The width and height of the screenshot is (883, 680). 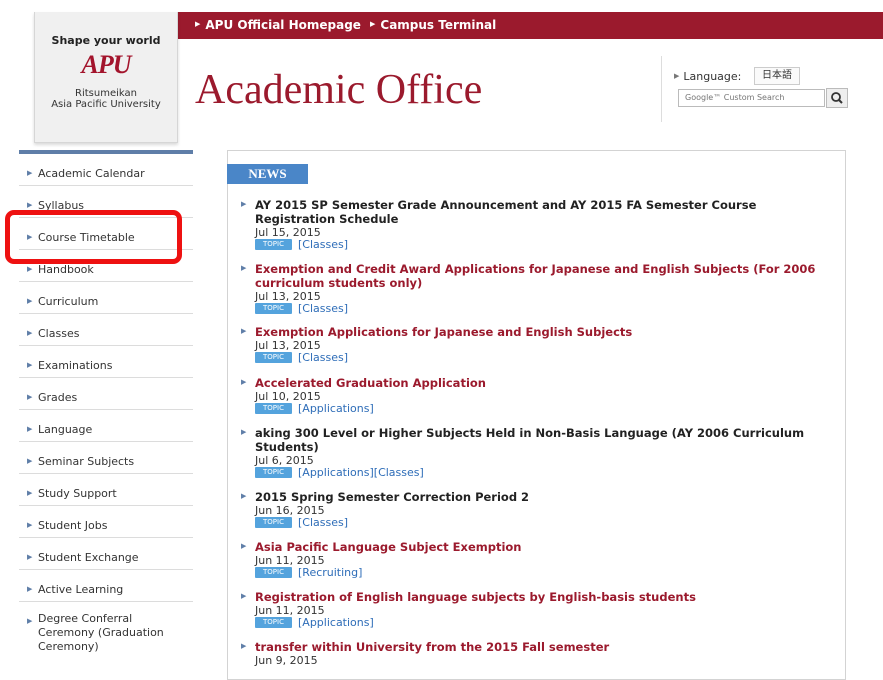 What do you see at coordinates (267, 174) in the screenshot?
I see `news-heading: NEWS` at bounding box center [267, 174].